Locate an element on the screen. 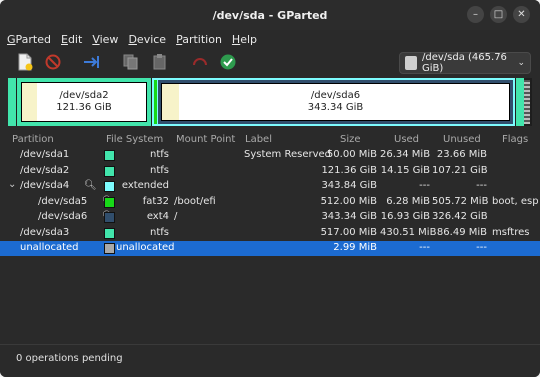 The height and width of the screenshot is (377, 540). maximize-button: □ is located at coordinates (498, 14).